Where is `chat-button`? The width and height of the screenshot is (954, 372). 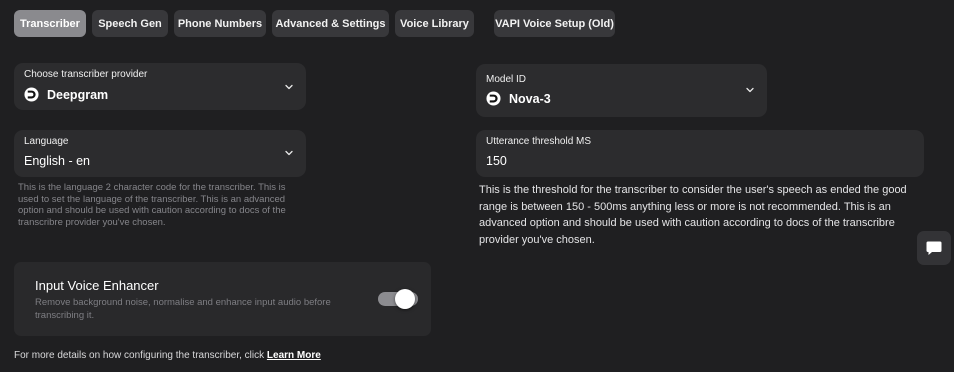
chat-button is located at coordinates (934, 248).